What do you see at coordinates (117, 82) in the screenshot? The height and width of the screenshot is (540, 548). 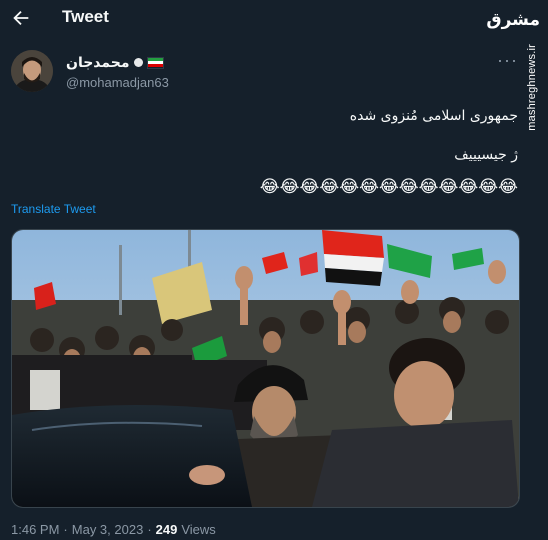 I see `author-handle: @mohamadjan63` at bounding box center [117, 82].